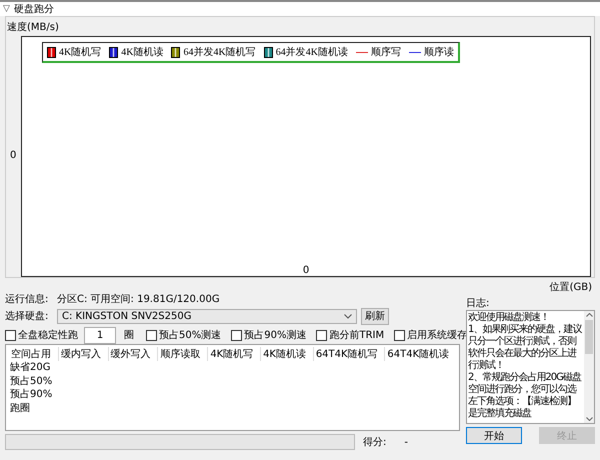  Describe the element at coordinates (219, 52) in the screenshot. I see `legend-label: 64并发4K随机写` at that location.